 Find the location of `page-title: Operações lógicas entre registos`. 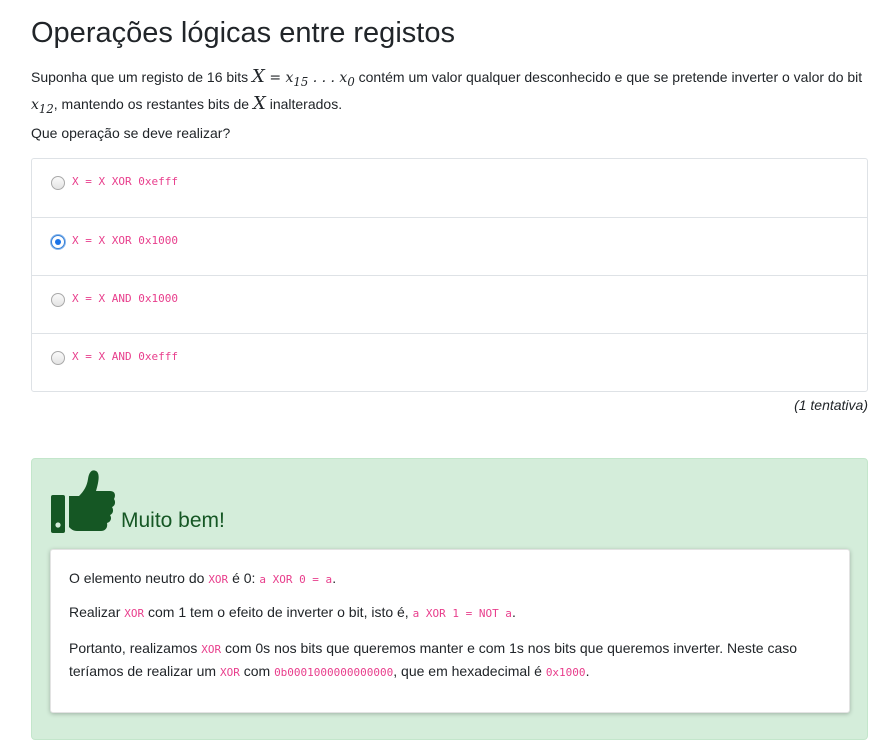

page-title: Operações lógicas entre registos is located at coordinates (243, 33).